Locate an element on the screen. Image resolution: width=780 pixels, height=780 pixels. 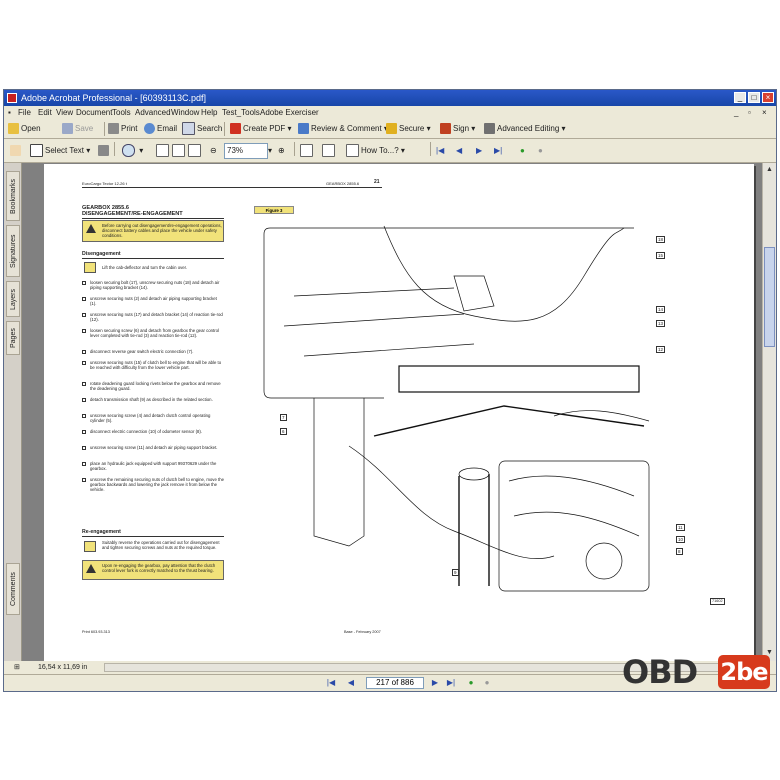
menu-window: Window is located at coordinates (185, 112).